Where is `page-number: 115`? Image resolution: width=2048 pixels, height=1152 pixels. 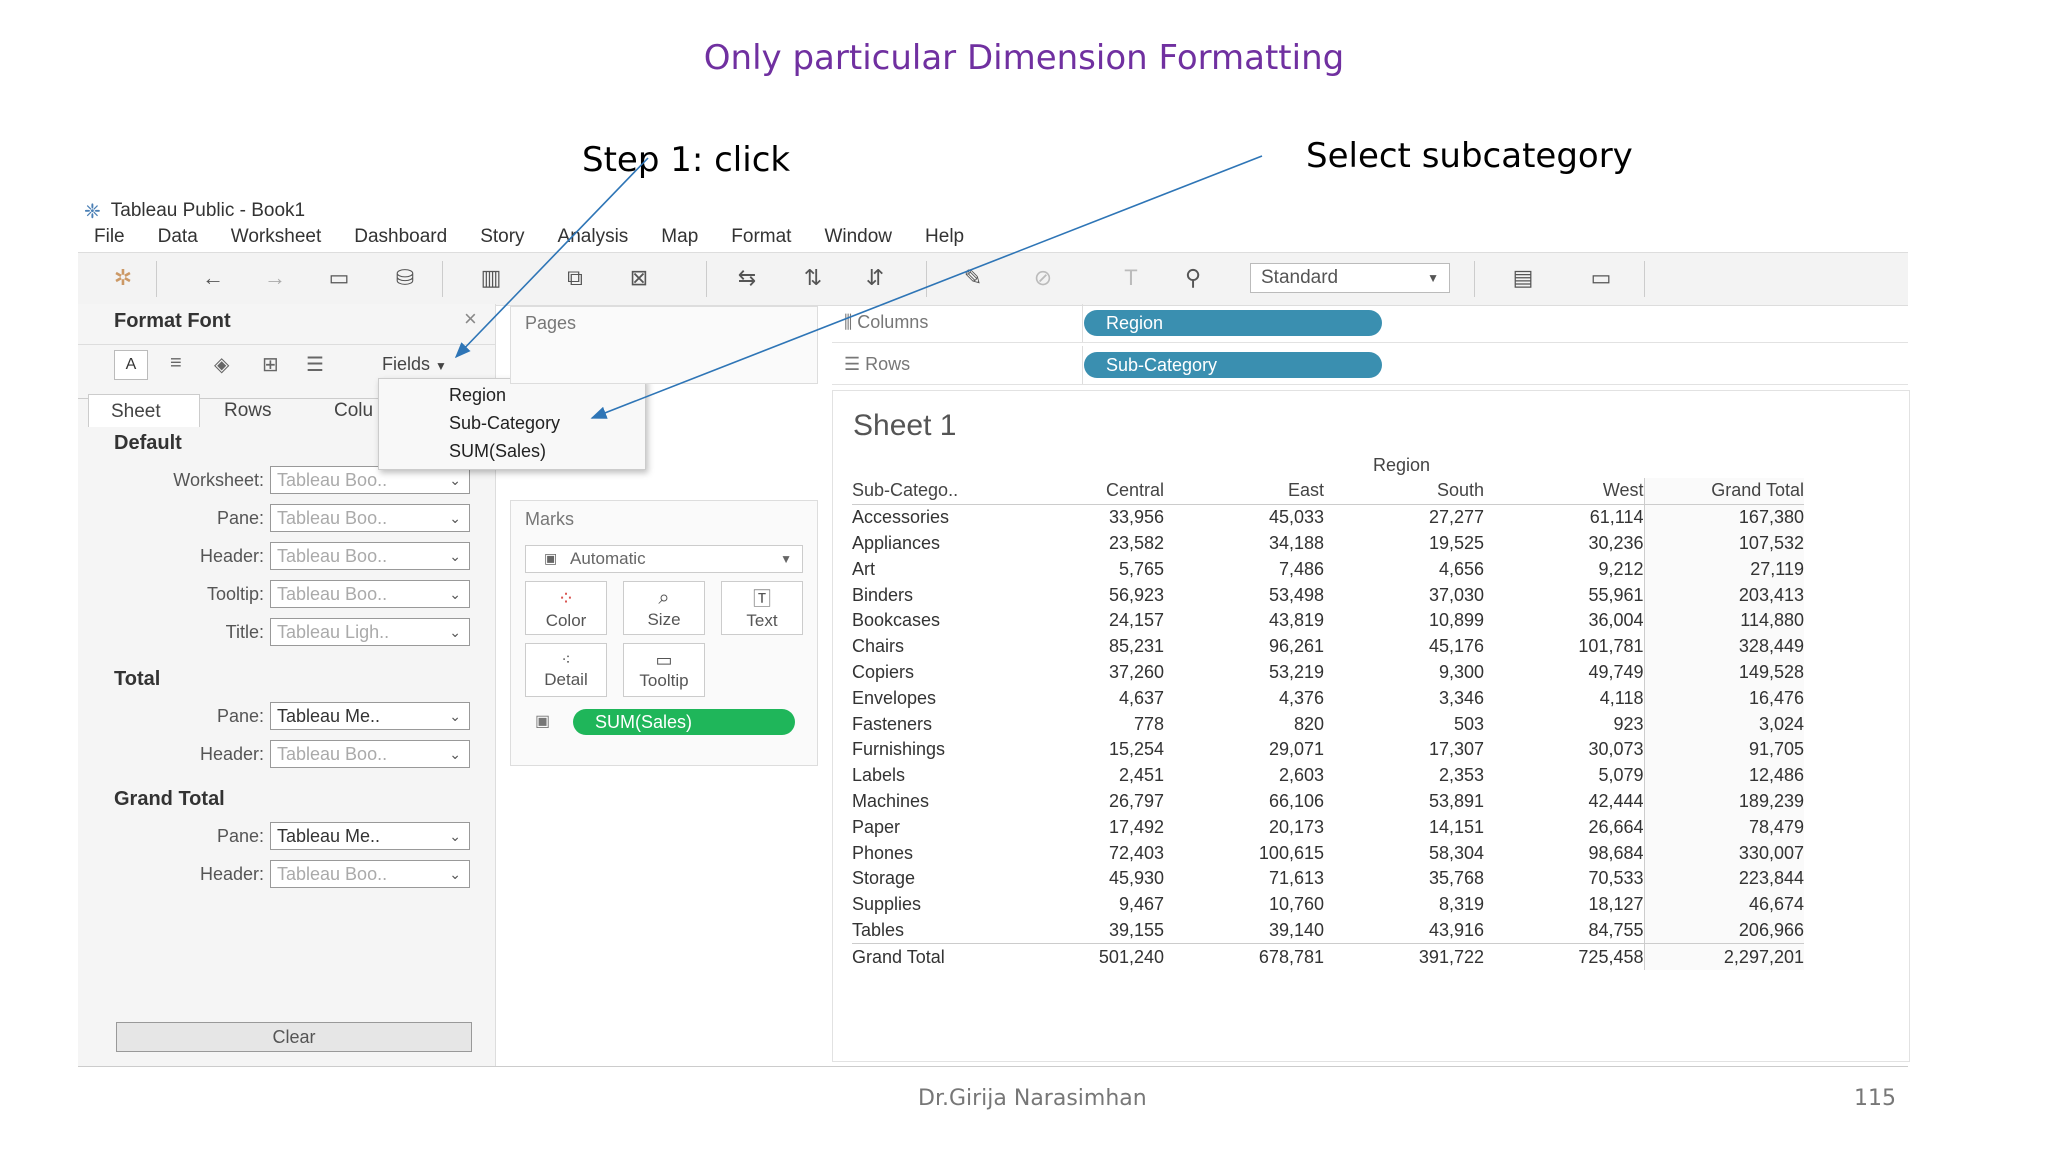 page-number: 115 is located at coordinates (1875, 1098).